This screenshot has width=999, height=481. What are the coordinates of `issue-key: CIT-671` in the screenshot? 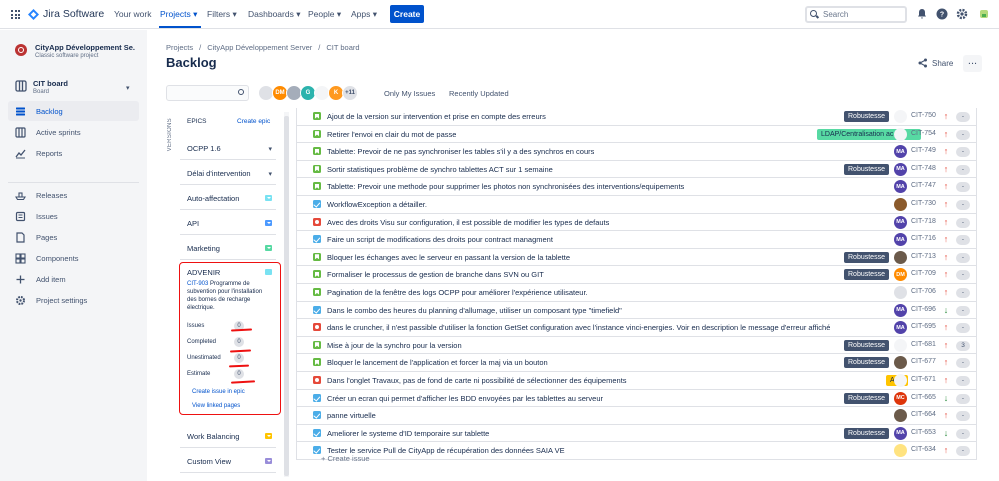 It's located at (923, 379).